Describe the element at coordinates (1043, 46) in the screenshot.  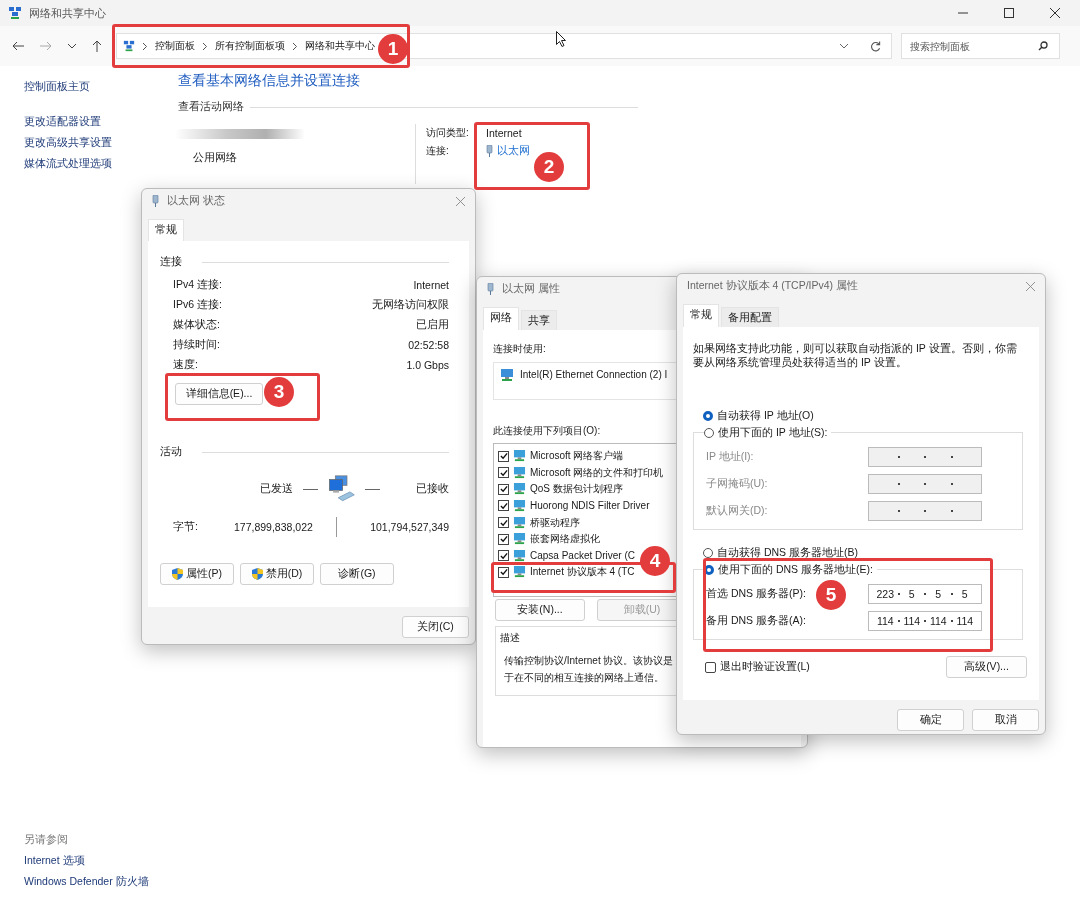
I see `search-icon` at that location.